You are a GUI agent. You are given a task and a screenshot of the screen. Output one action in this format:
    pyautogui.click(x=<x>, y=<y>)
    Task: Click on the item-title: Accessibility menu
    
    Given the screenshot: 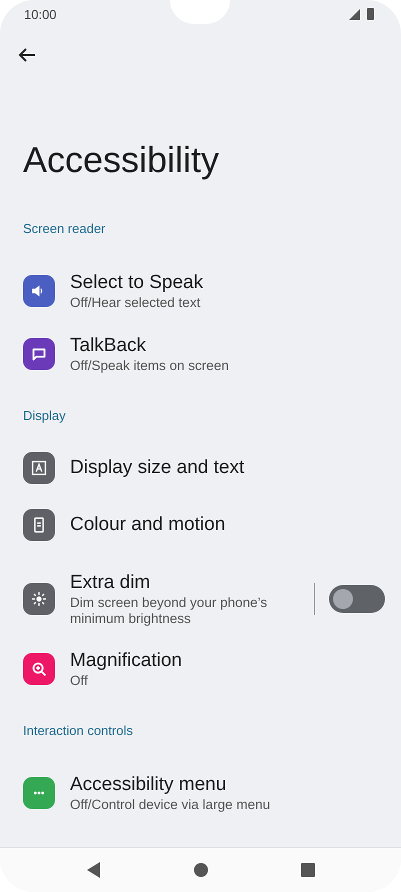 What is the action you would take?
    pyautogui.click(x=149, y=785)
    